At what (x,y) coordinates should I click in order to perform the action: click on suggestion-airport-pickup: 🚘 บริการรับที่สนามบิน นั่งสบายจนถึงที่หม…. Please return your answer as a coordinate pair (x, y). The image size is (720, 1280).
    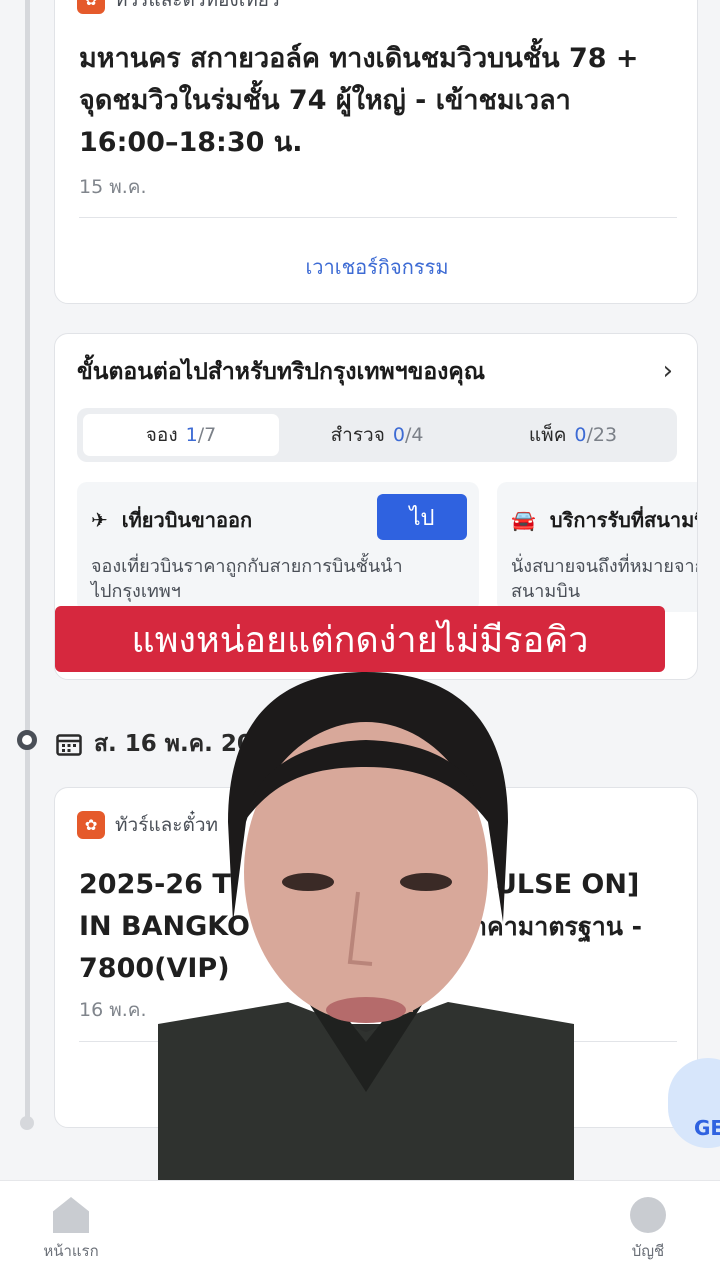
    Looking at the image, I should click on (597, 547).